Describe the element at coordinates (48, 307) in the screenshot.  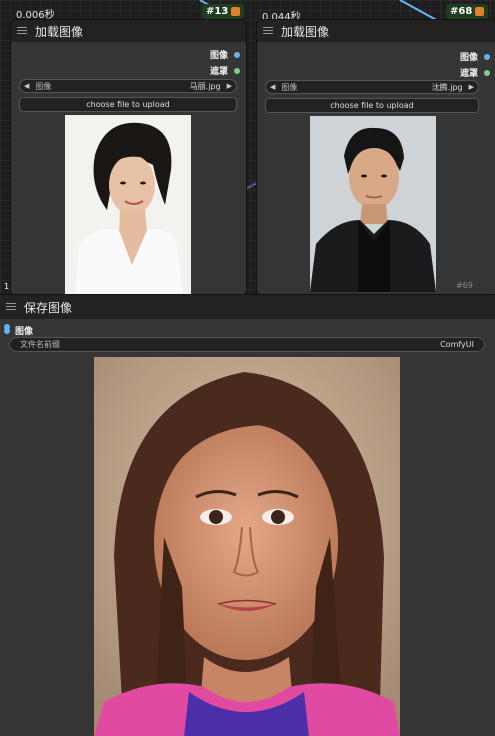
I see `node-title: 保存图像` at that location.